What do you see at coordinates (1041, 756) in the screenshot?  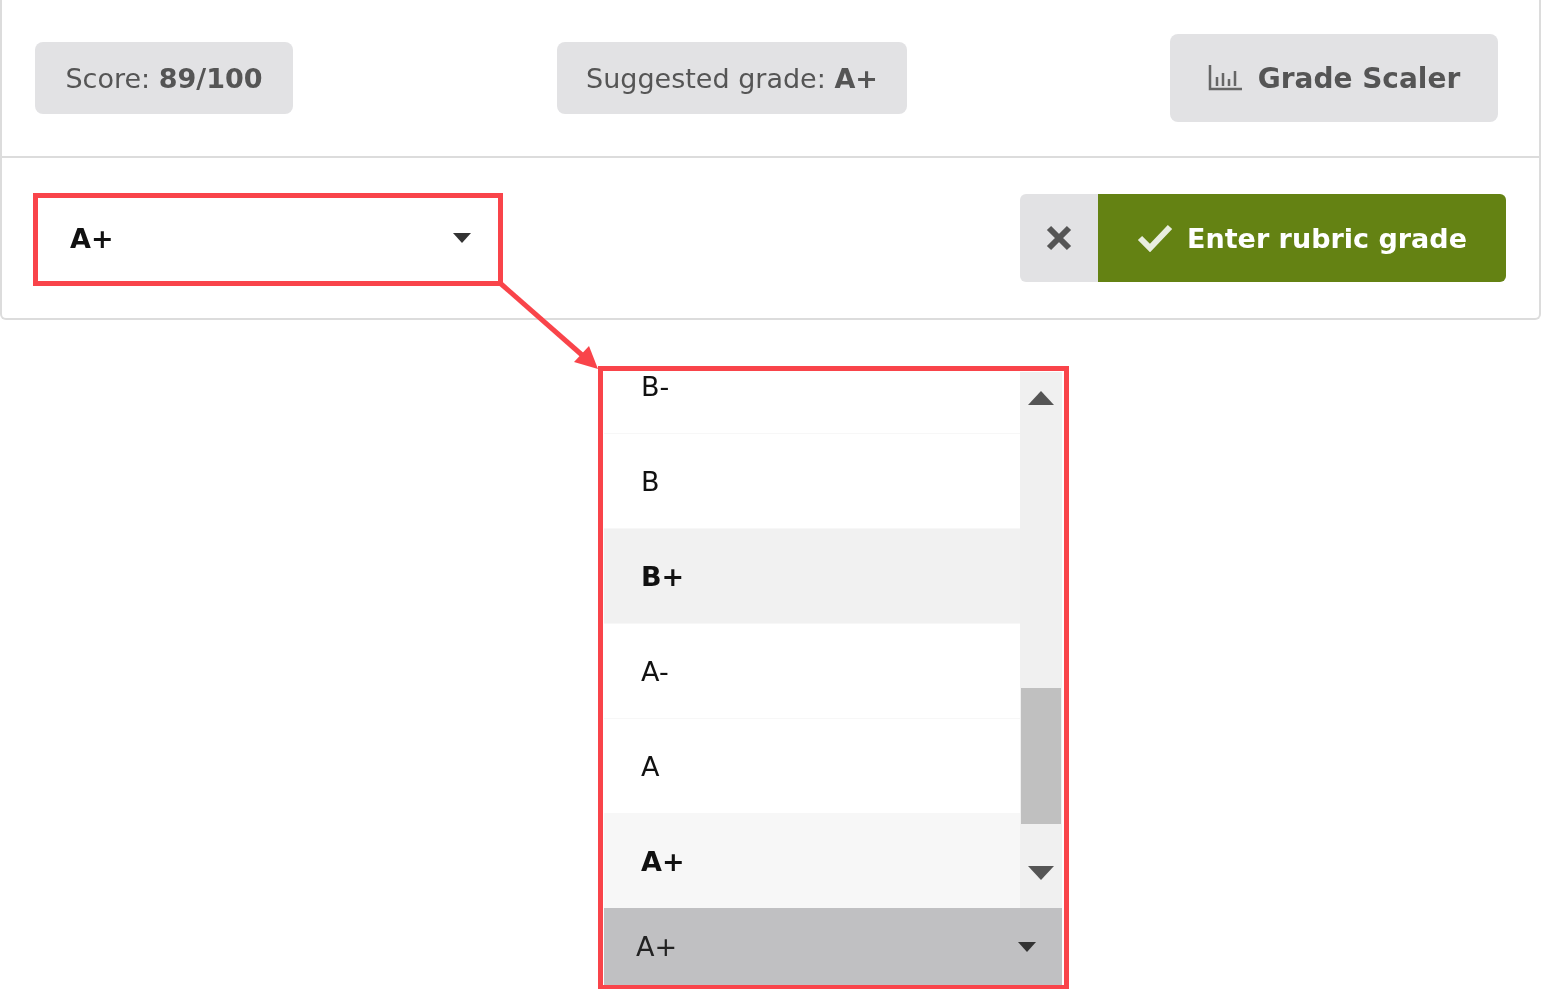 I see `scroll-thumb` at bounding box center [1041, 756].